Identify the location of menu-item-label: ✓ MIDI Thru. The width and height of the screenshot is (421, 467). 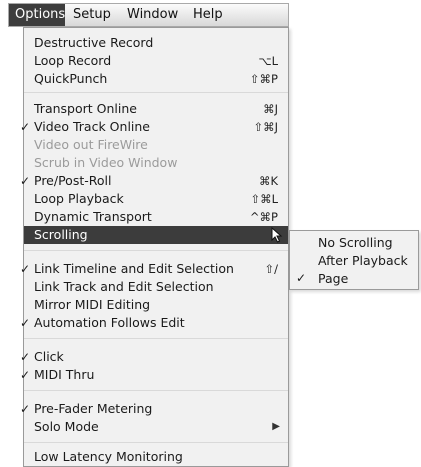
(57, 374).